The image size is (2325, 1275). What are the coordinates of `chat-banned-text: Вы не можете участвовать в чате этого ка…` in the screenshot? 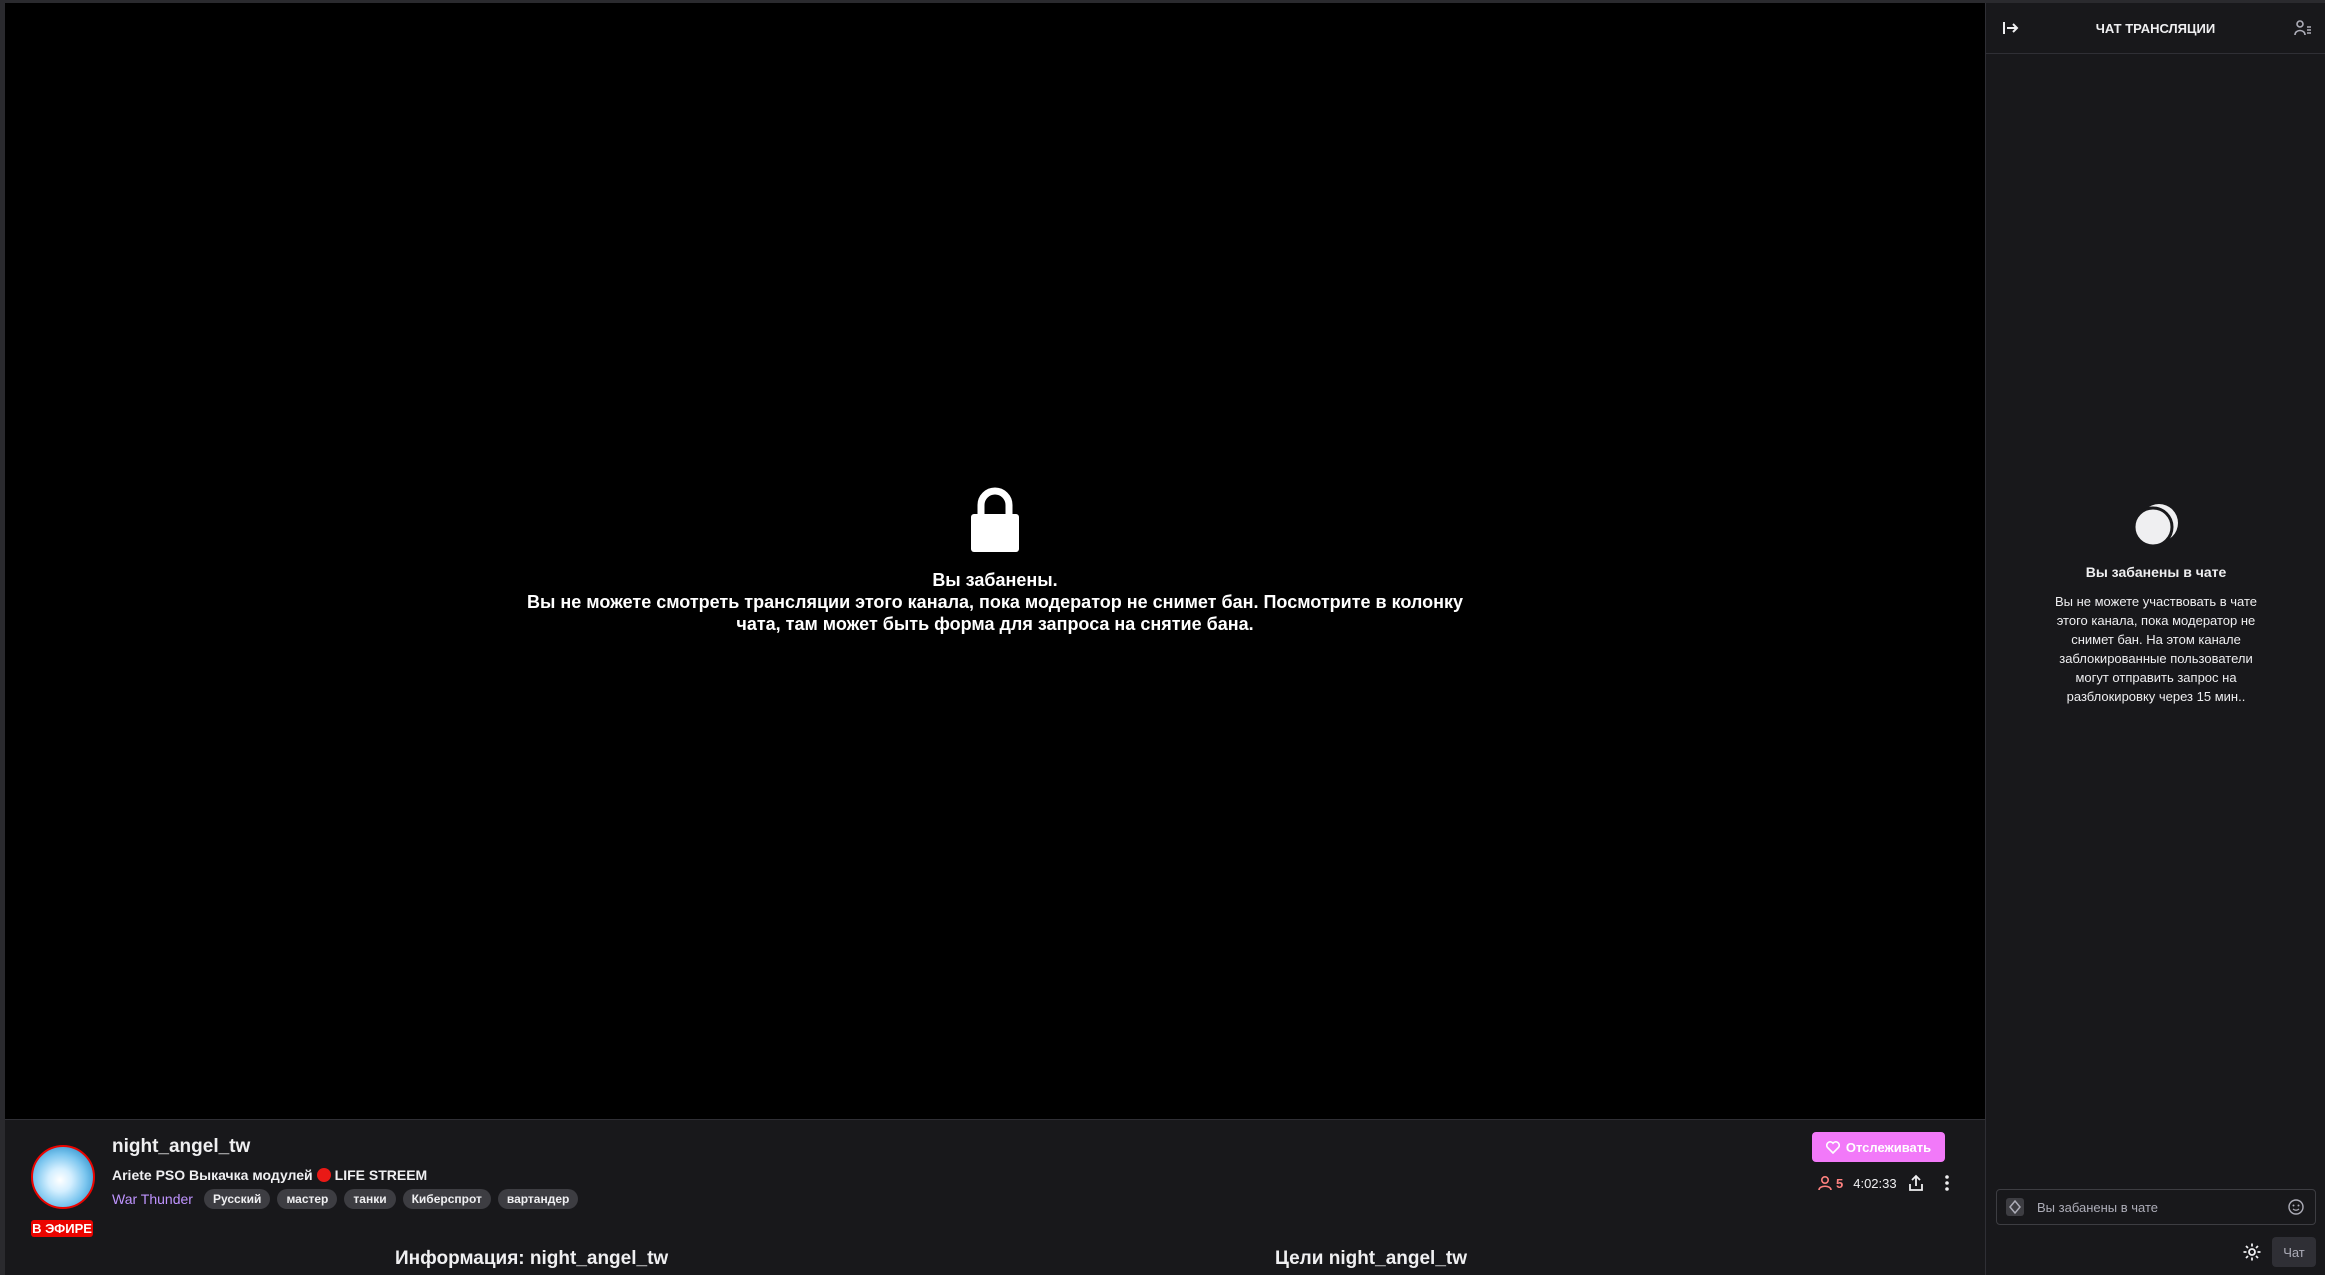 It's located at (2156, 649).